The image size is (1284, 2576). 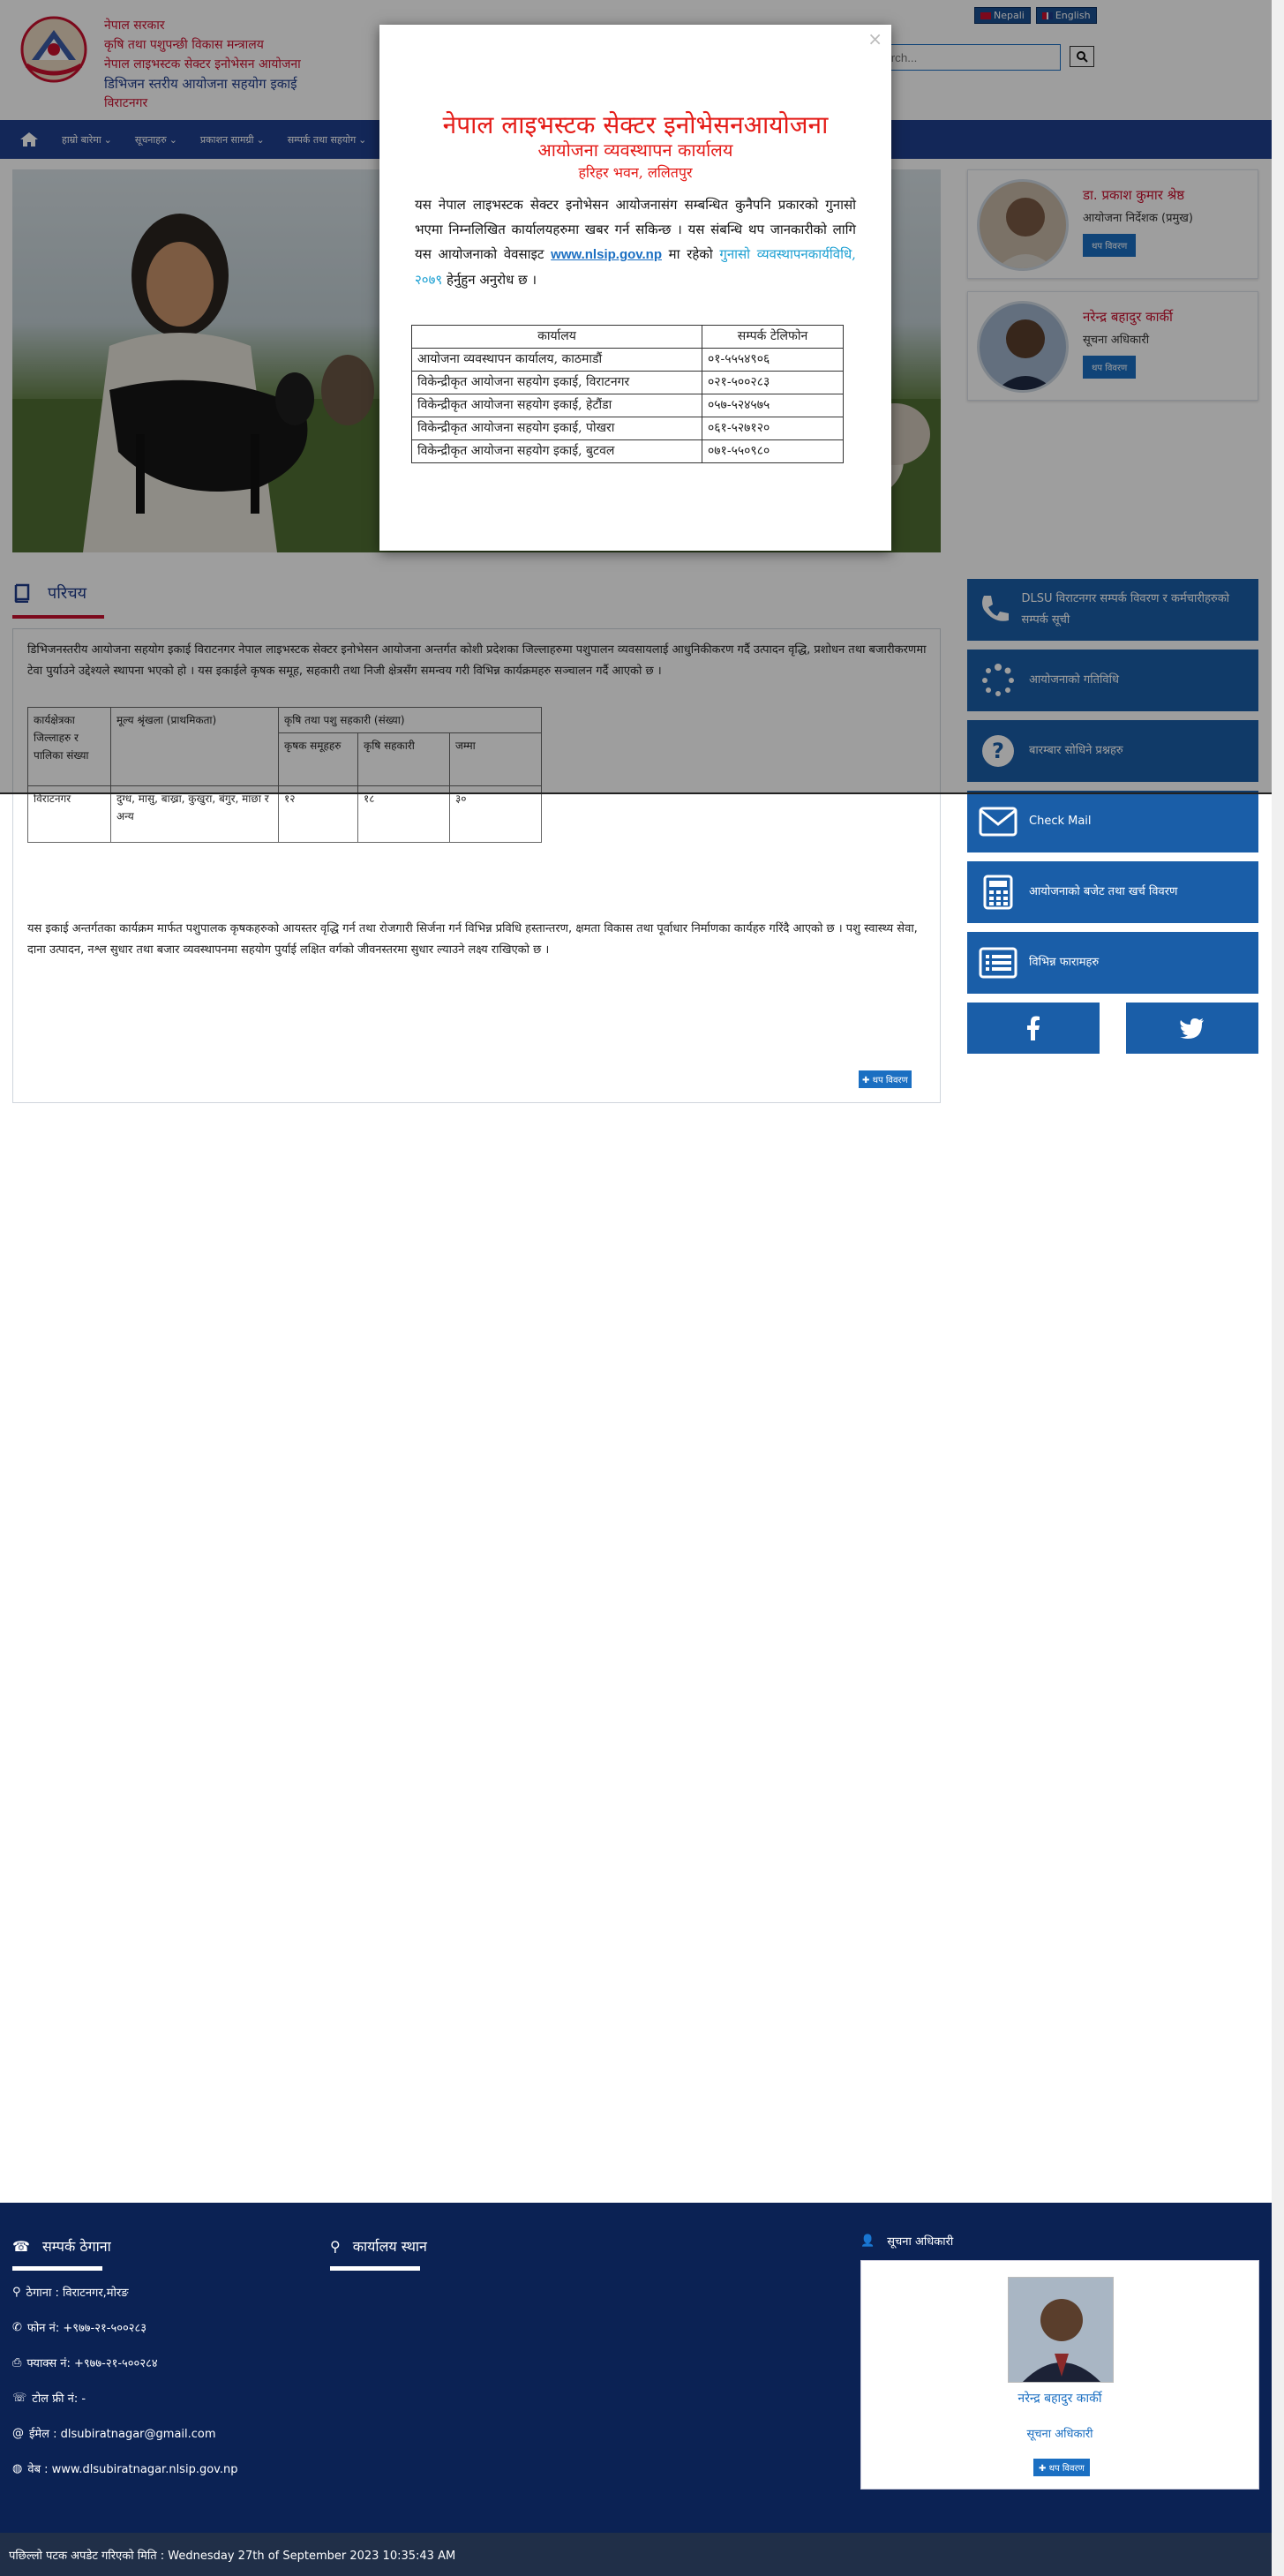 I want to click on footer-tollfree-text: टोल फ्री नं: -, so click(x=59, y=2399).